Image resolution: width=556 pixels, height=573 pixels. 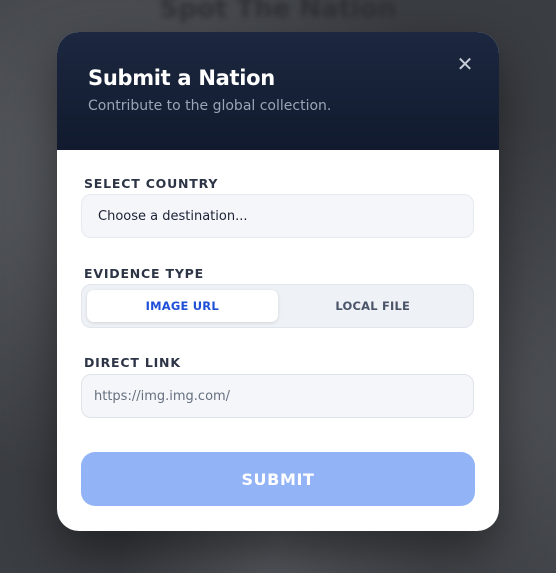 What do you see at coordinates (210, 106) in the screenshot?
I see `modal-subtitle: Contribute to the global collection.` at bounding box center [210, 106].